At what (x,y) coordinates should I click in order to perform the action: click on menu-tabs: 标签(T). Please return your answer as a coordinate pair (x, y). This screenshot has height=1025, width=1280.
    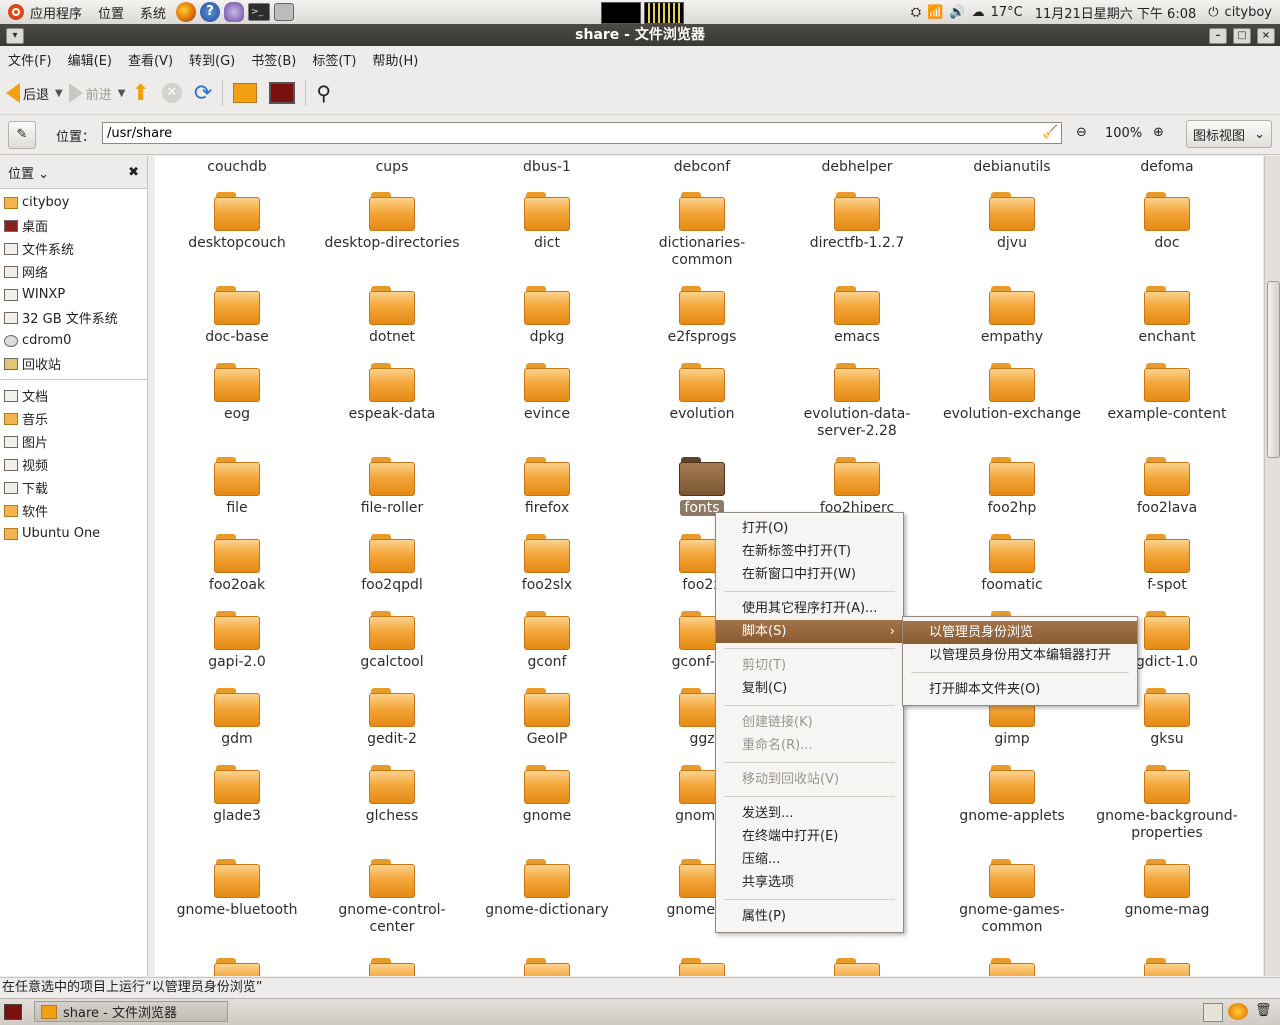
    Looking at the image, I should click on (334, 59).